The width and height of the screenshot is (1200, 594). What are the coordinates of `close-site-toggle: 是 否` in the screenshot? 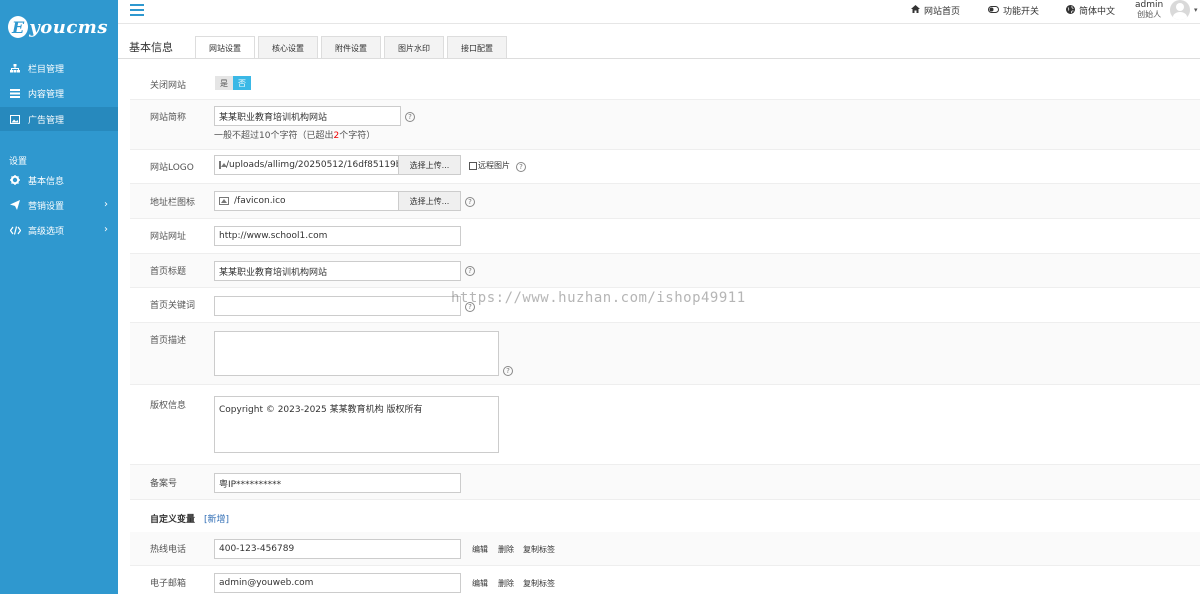 It's located at (233, 83).